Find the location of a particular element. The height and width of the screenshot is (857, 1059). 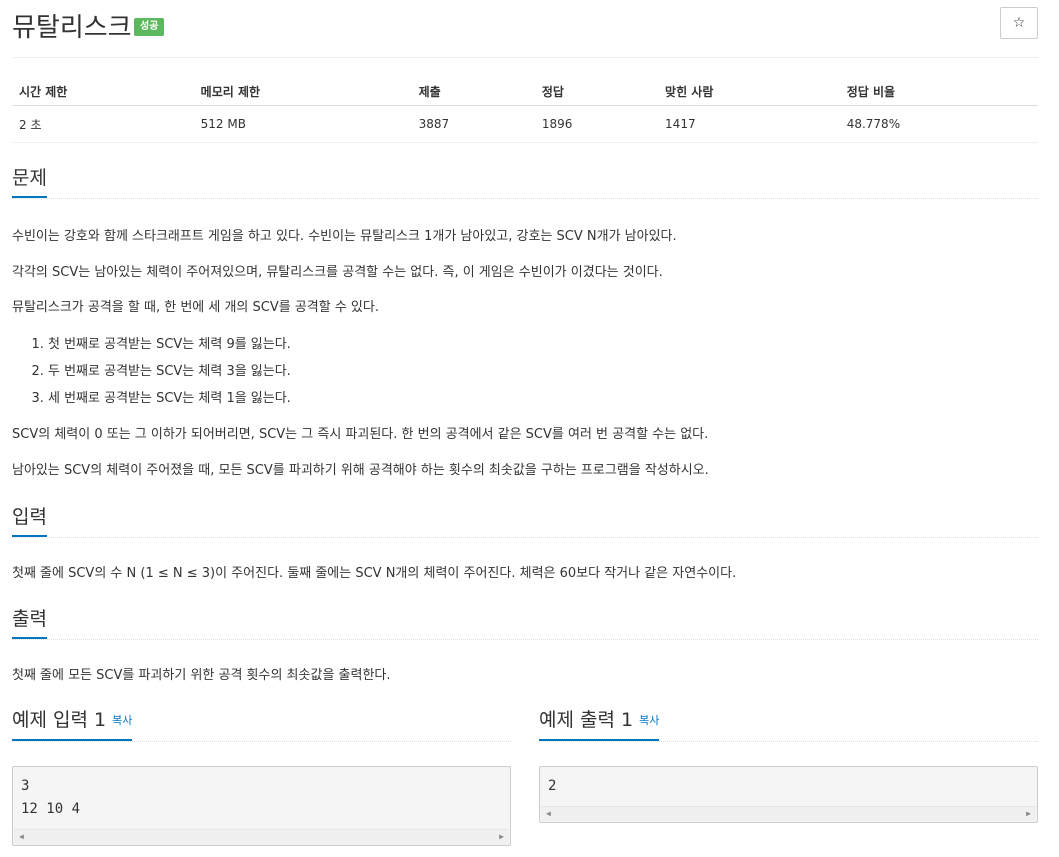

description-section-header: 문제 is located at coordinates (525, 182).